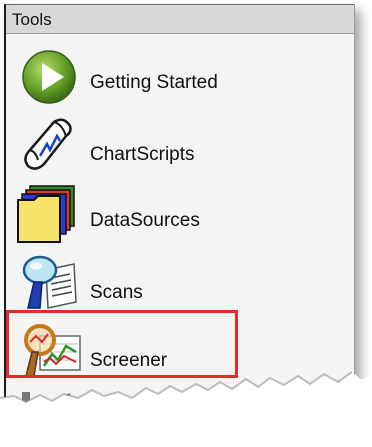 The image size is (372, 447). Describe the element at coordinates (32, 19) in the screenshot. I see `panel-title: Tools` at that location.